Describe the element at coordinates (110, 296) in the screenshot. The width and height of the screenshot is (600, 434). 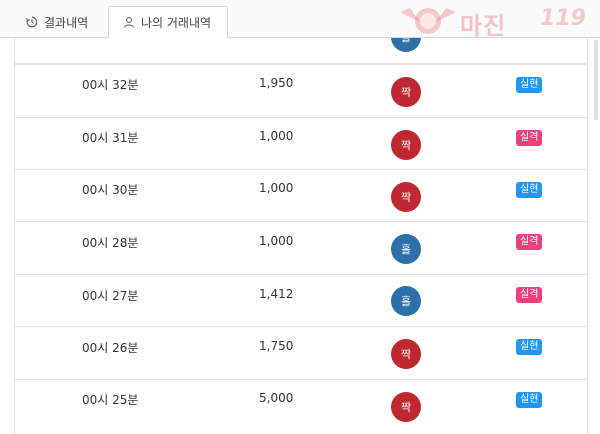
I see `trade-time: 00시 27분` at that location.